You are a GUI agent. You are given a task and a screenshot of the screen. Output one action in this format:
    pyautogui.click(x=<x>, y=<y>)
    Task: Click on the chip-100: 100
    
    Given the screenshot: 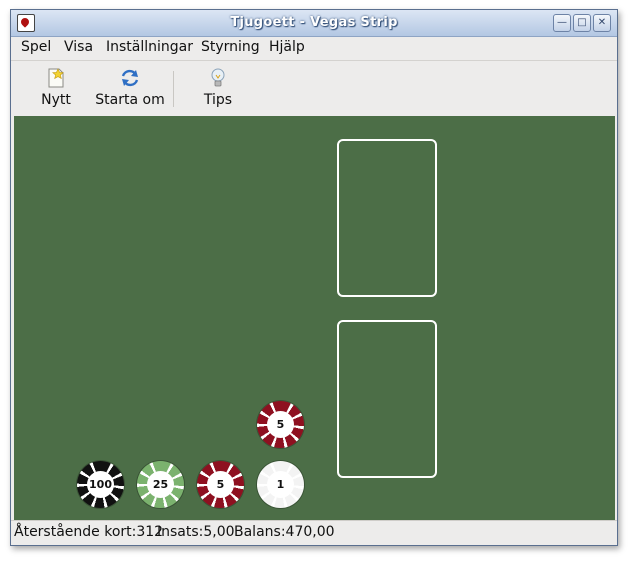 What is the action you would take?
    pyautogui.click(x=100, y=484)
    